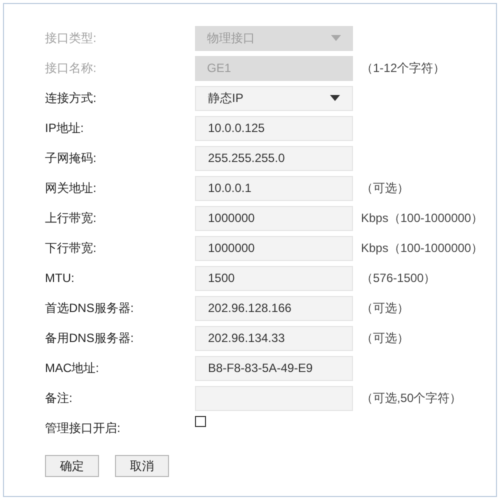  What do you see at coordinates (72, 368) in the screenshot?
I see `field-label: MAC地址:` at bounding box center [72, 368].